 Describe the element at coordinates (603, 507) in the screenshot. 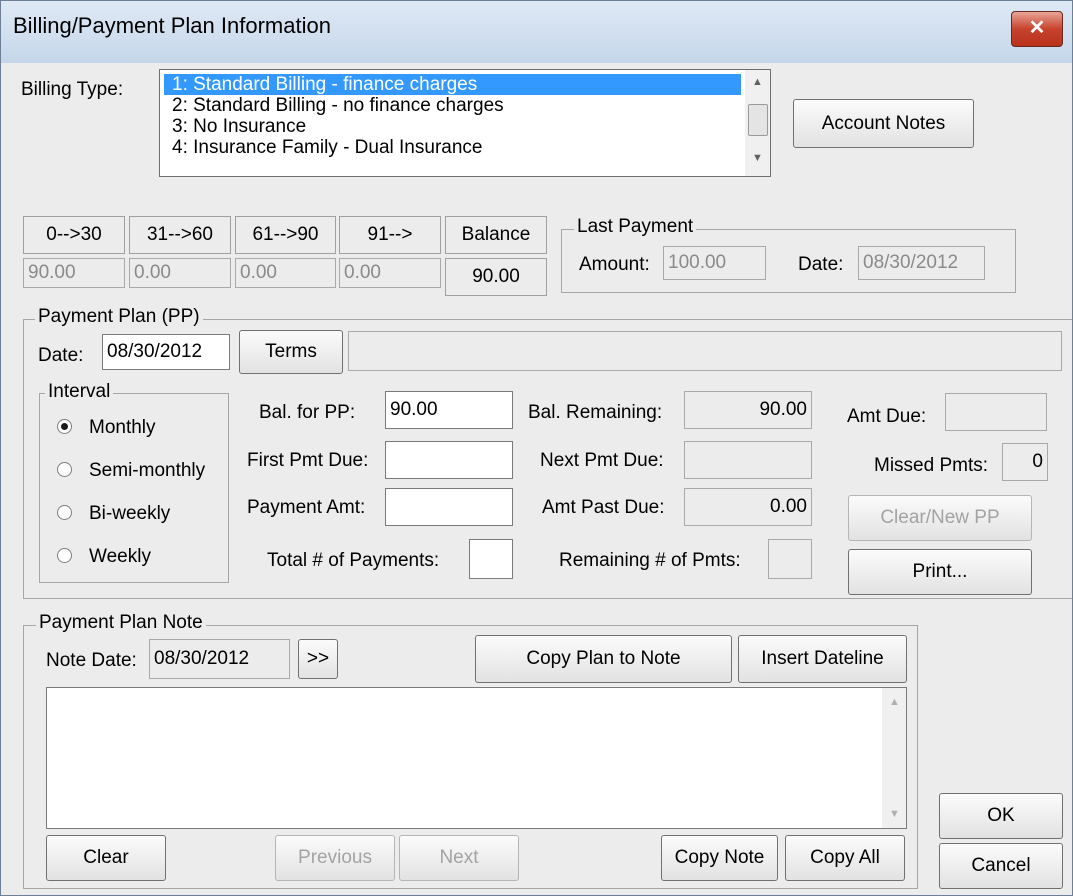

I see `amt-past-due-label: Amt Past Due:` at that location.